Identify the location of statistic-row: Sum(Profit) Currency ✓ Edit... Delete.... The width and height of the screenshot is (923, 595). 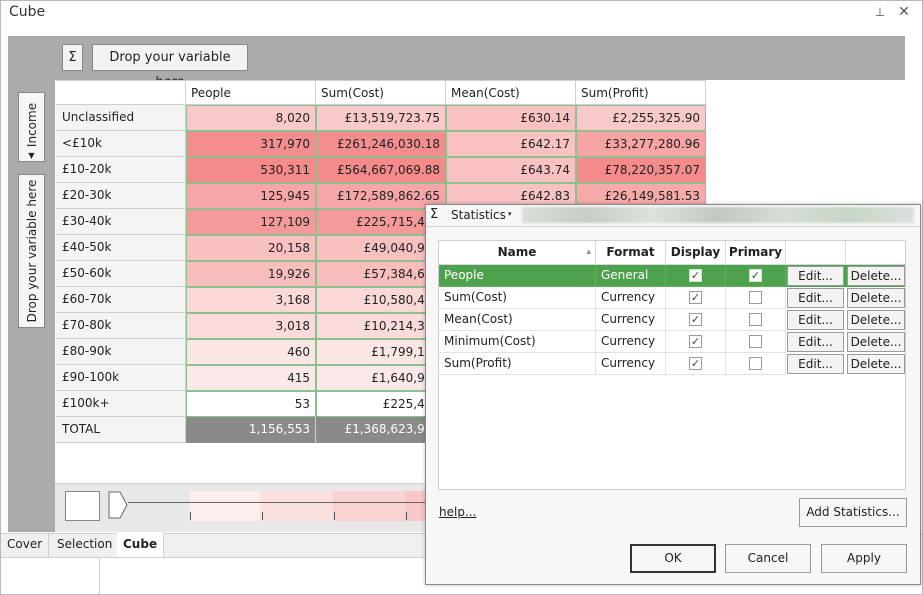
(672, 364).